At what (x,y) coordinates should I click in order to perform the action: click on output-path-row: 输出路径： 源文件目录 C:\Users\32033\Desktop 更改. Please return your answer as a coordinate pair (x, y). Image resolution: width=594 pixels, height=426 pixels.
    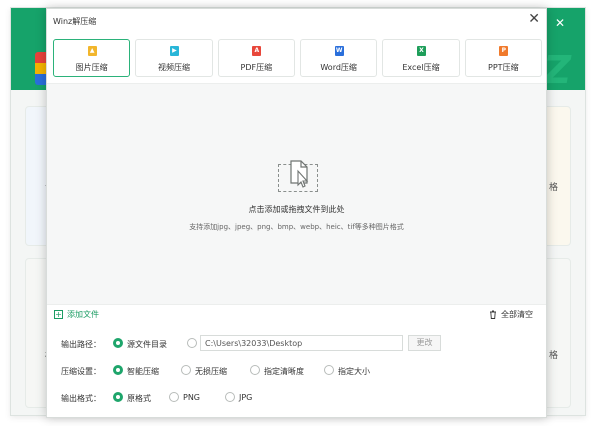
    Looking at the image, I should click on (301, 343).